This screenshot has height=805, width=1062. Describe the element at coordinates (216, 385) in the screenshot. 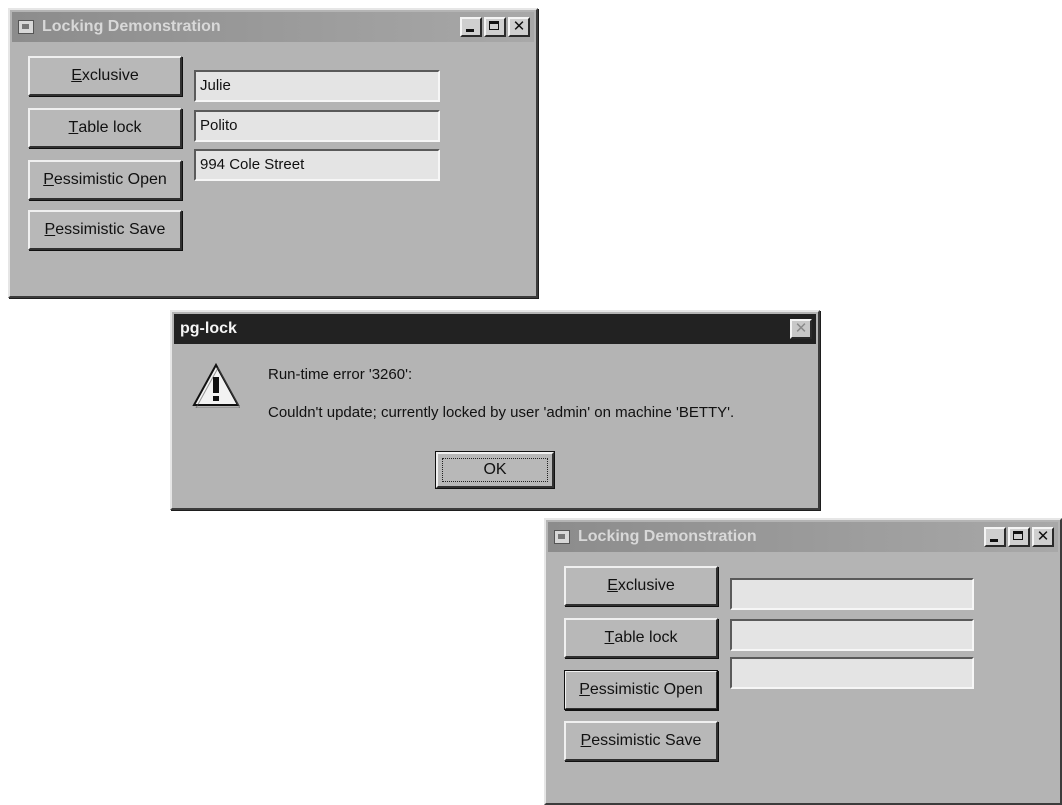

I see `warning-icon` at that location.